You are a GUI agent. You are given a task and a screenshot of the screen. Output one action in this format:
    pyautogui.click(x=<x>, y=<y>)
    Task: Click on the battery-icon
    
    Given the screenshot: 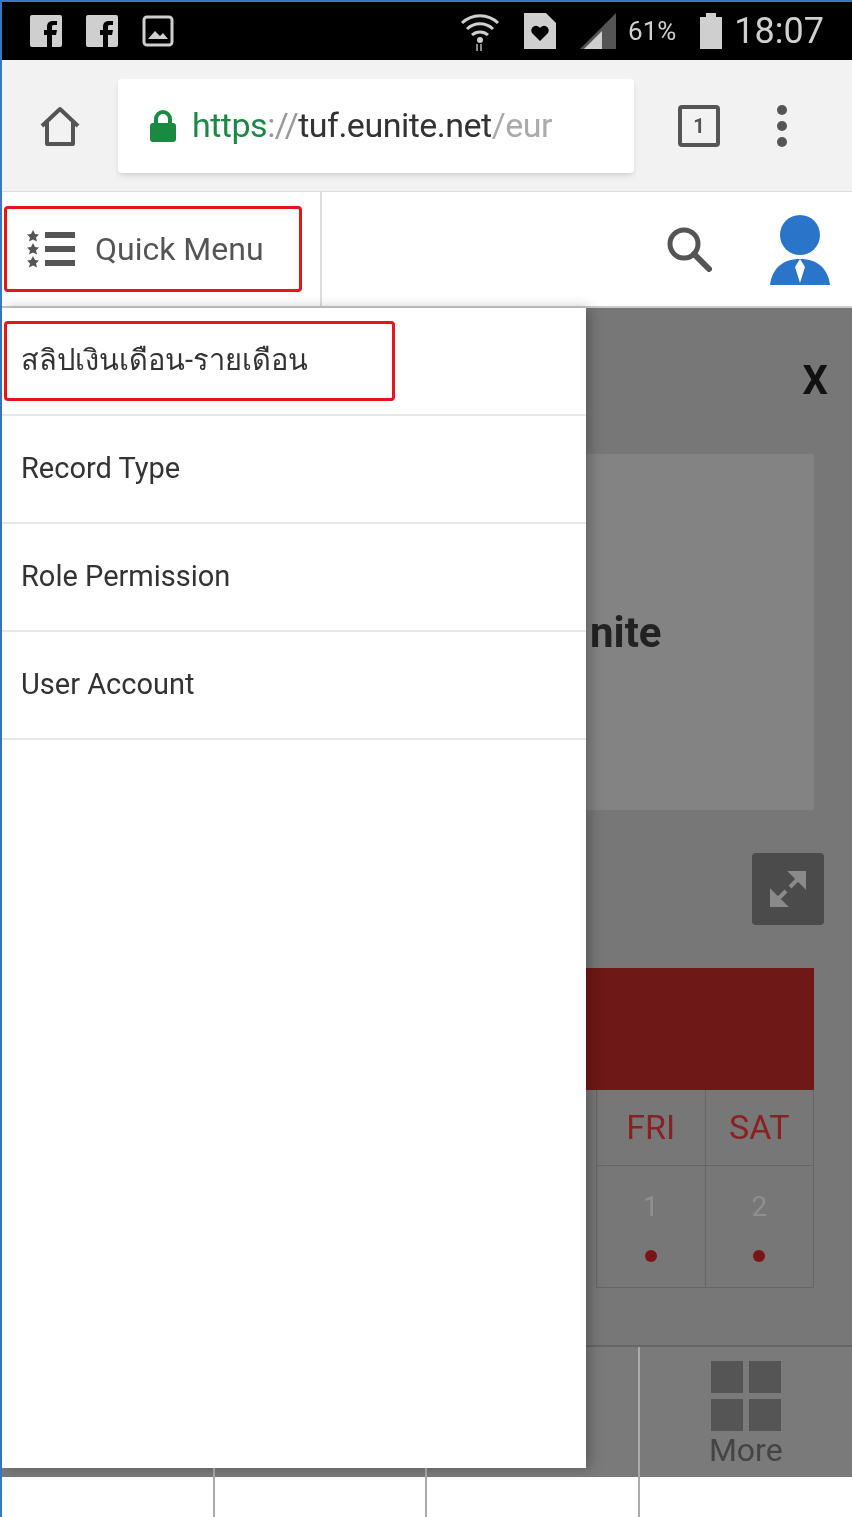 What is the action you would take?
    pyautogui.click(x=711, y=31)
    